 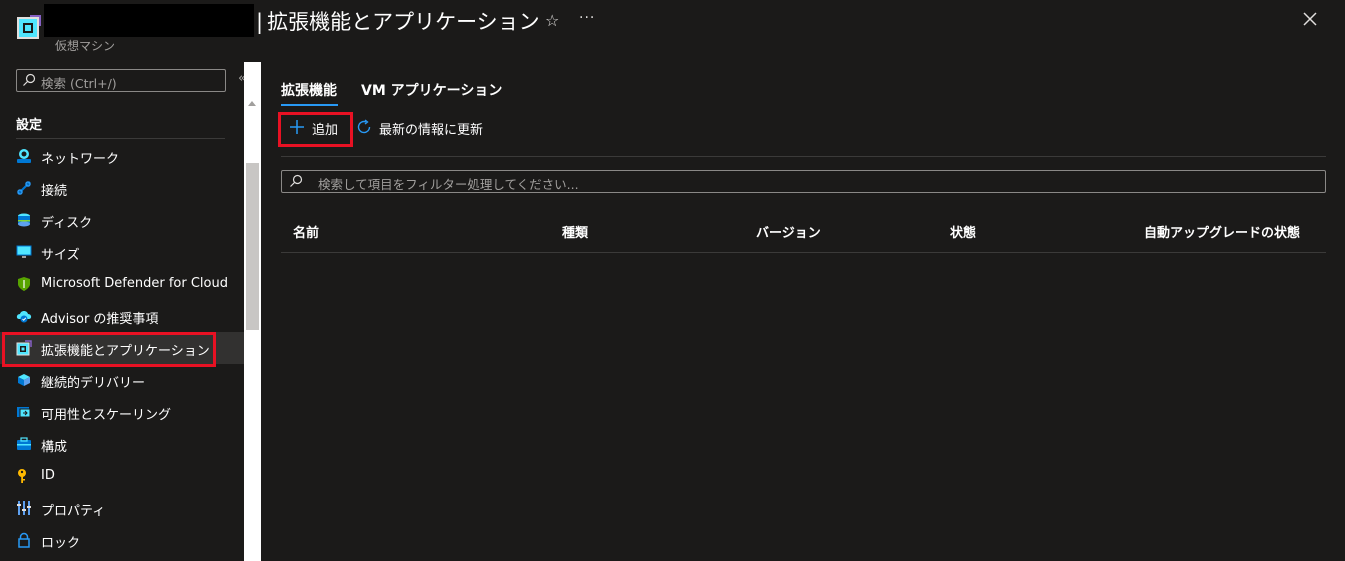 I want to click on ellipsis-icon: ···, so click(x=587, y=18).